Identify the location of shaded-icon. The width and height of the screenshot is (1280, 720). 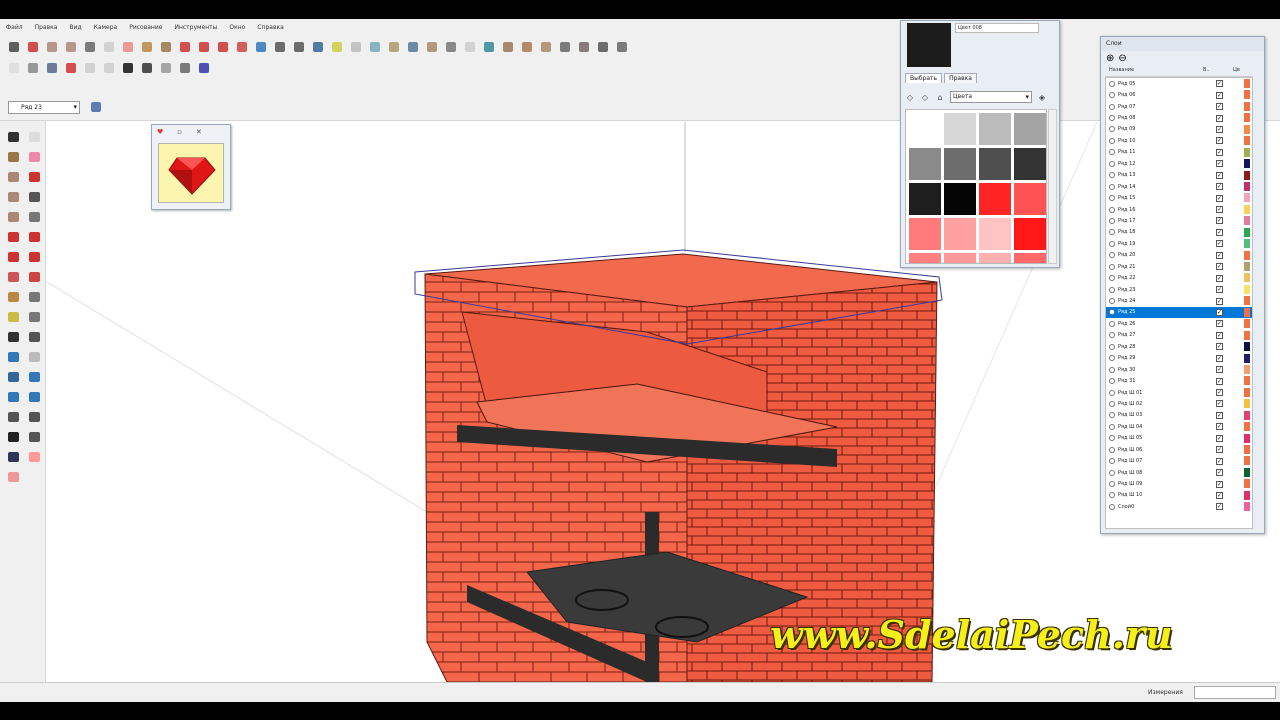
(527, 47).